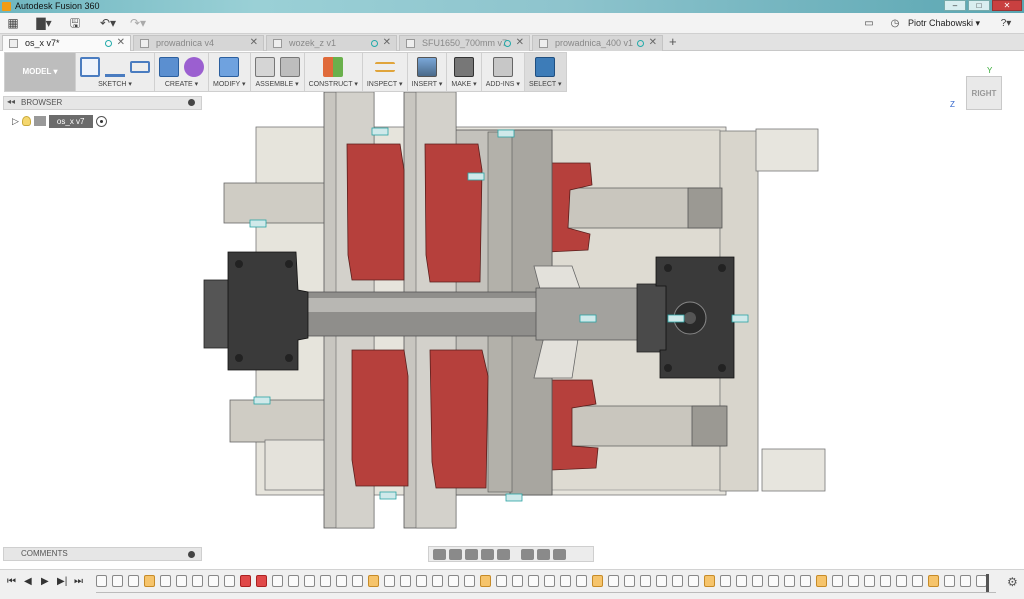  Describe the element at coordinates (44, 23) in the screenshot. I see `file-menu-button: ▇▾` at that location.